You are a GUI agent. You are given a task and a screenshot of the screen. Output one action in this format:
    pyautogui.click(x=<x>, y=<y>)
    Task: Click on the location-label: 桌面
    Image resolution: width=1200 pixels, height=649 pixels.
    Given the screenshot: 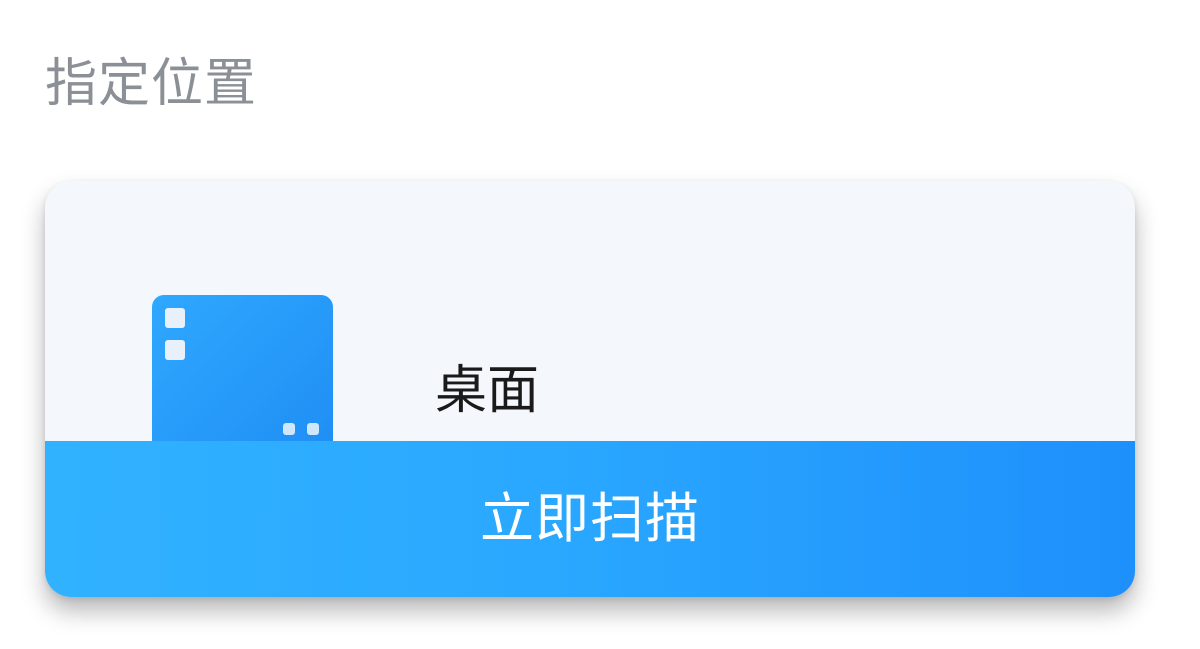 What is the action you would take?
    pyautogui.click(x=487, y=391)
    